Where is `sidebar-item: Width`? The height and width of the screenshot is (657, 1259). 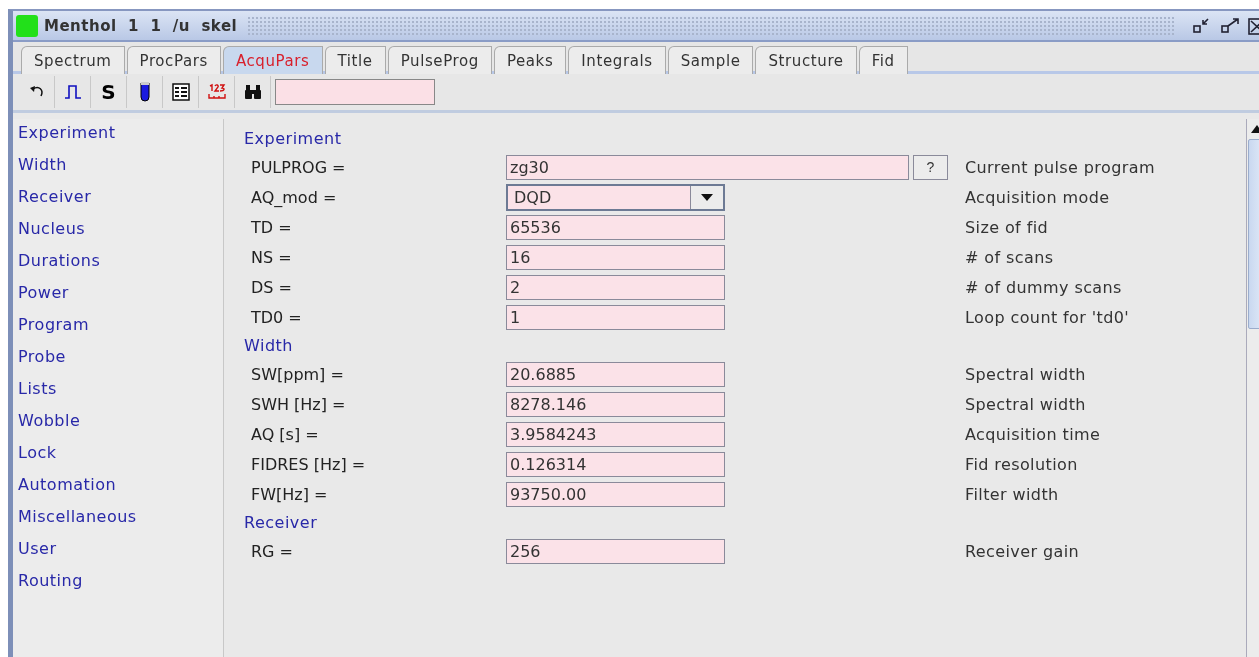 sidebar-item: Width is located at coordinates (120, 170).